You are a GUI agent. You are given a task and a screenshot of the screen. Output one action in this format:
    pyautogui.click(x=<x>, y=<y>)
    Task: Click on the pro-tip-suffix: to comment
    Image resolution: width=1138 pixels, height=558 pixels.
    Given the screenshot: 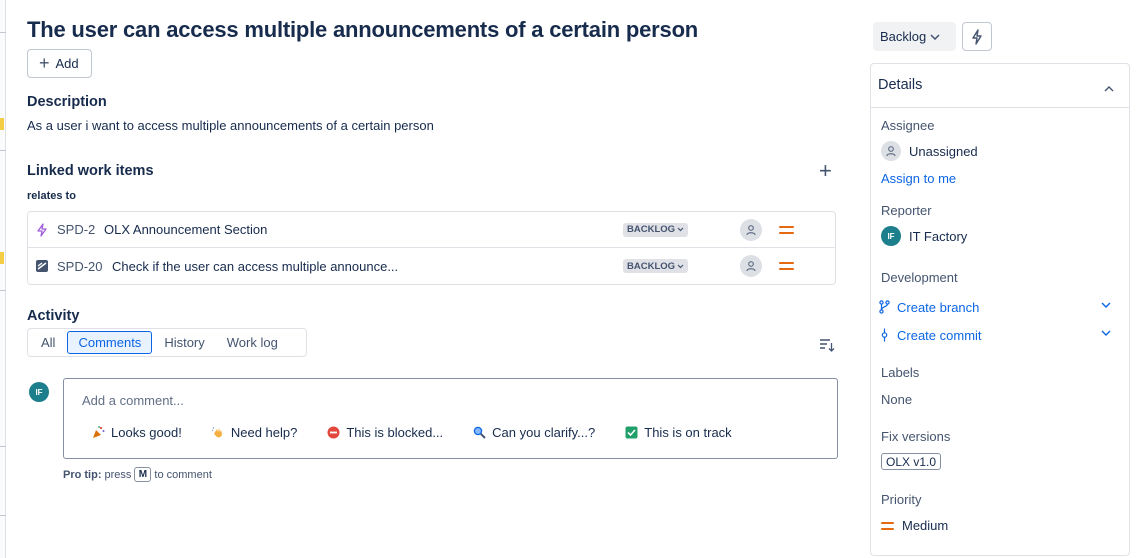 What is the action you would take?
    pyautogui.click(x=183, y=474)
    